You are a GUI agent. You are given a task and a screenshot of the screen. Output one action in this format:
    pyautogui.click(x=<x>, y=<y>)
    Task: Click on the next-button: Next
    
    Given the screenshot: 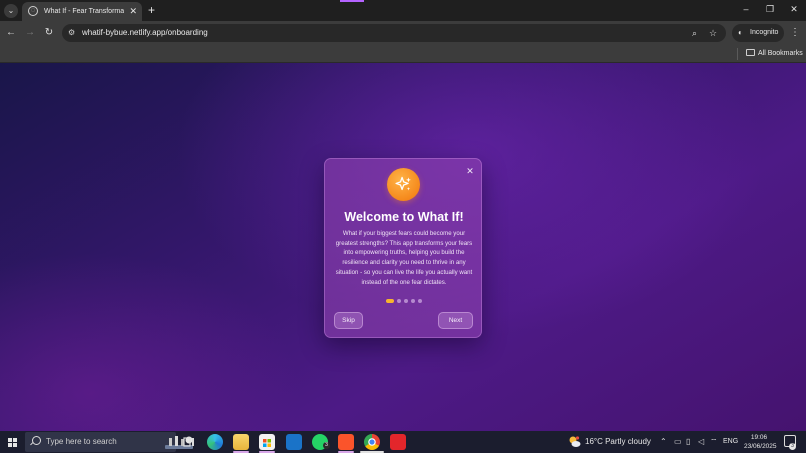 What is the action you would take?
    pyautogui.click(x=455, y=320)
    